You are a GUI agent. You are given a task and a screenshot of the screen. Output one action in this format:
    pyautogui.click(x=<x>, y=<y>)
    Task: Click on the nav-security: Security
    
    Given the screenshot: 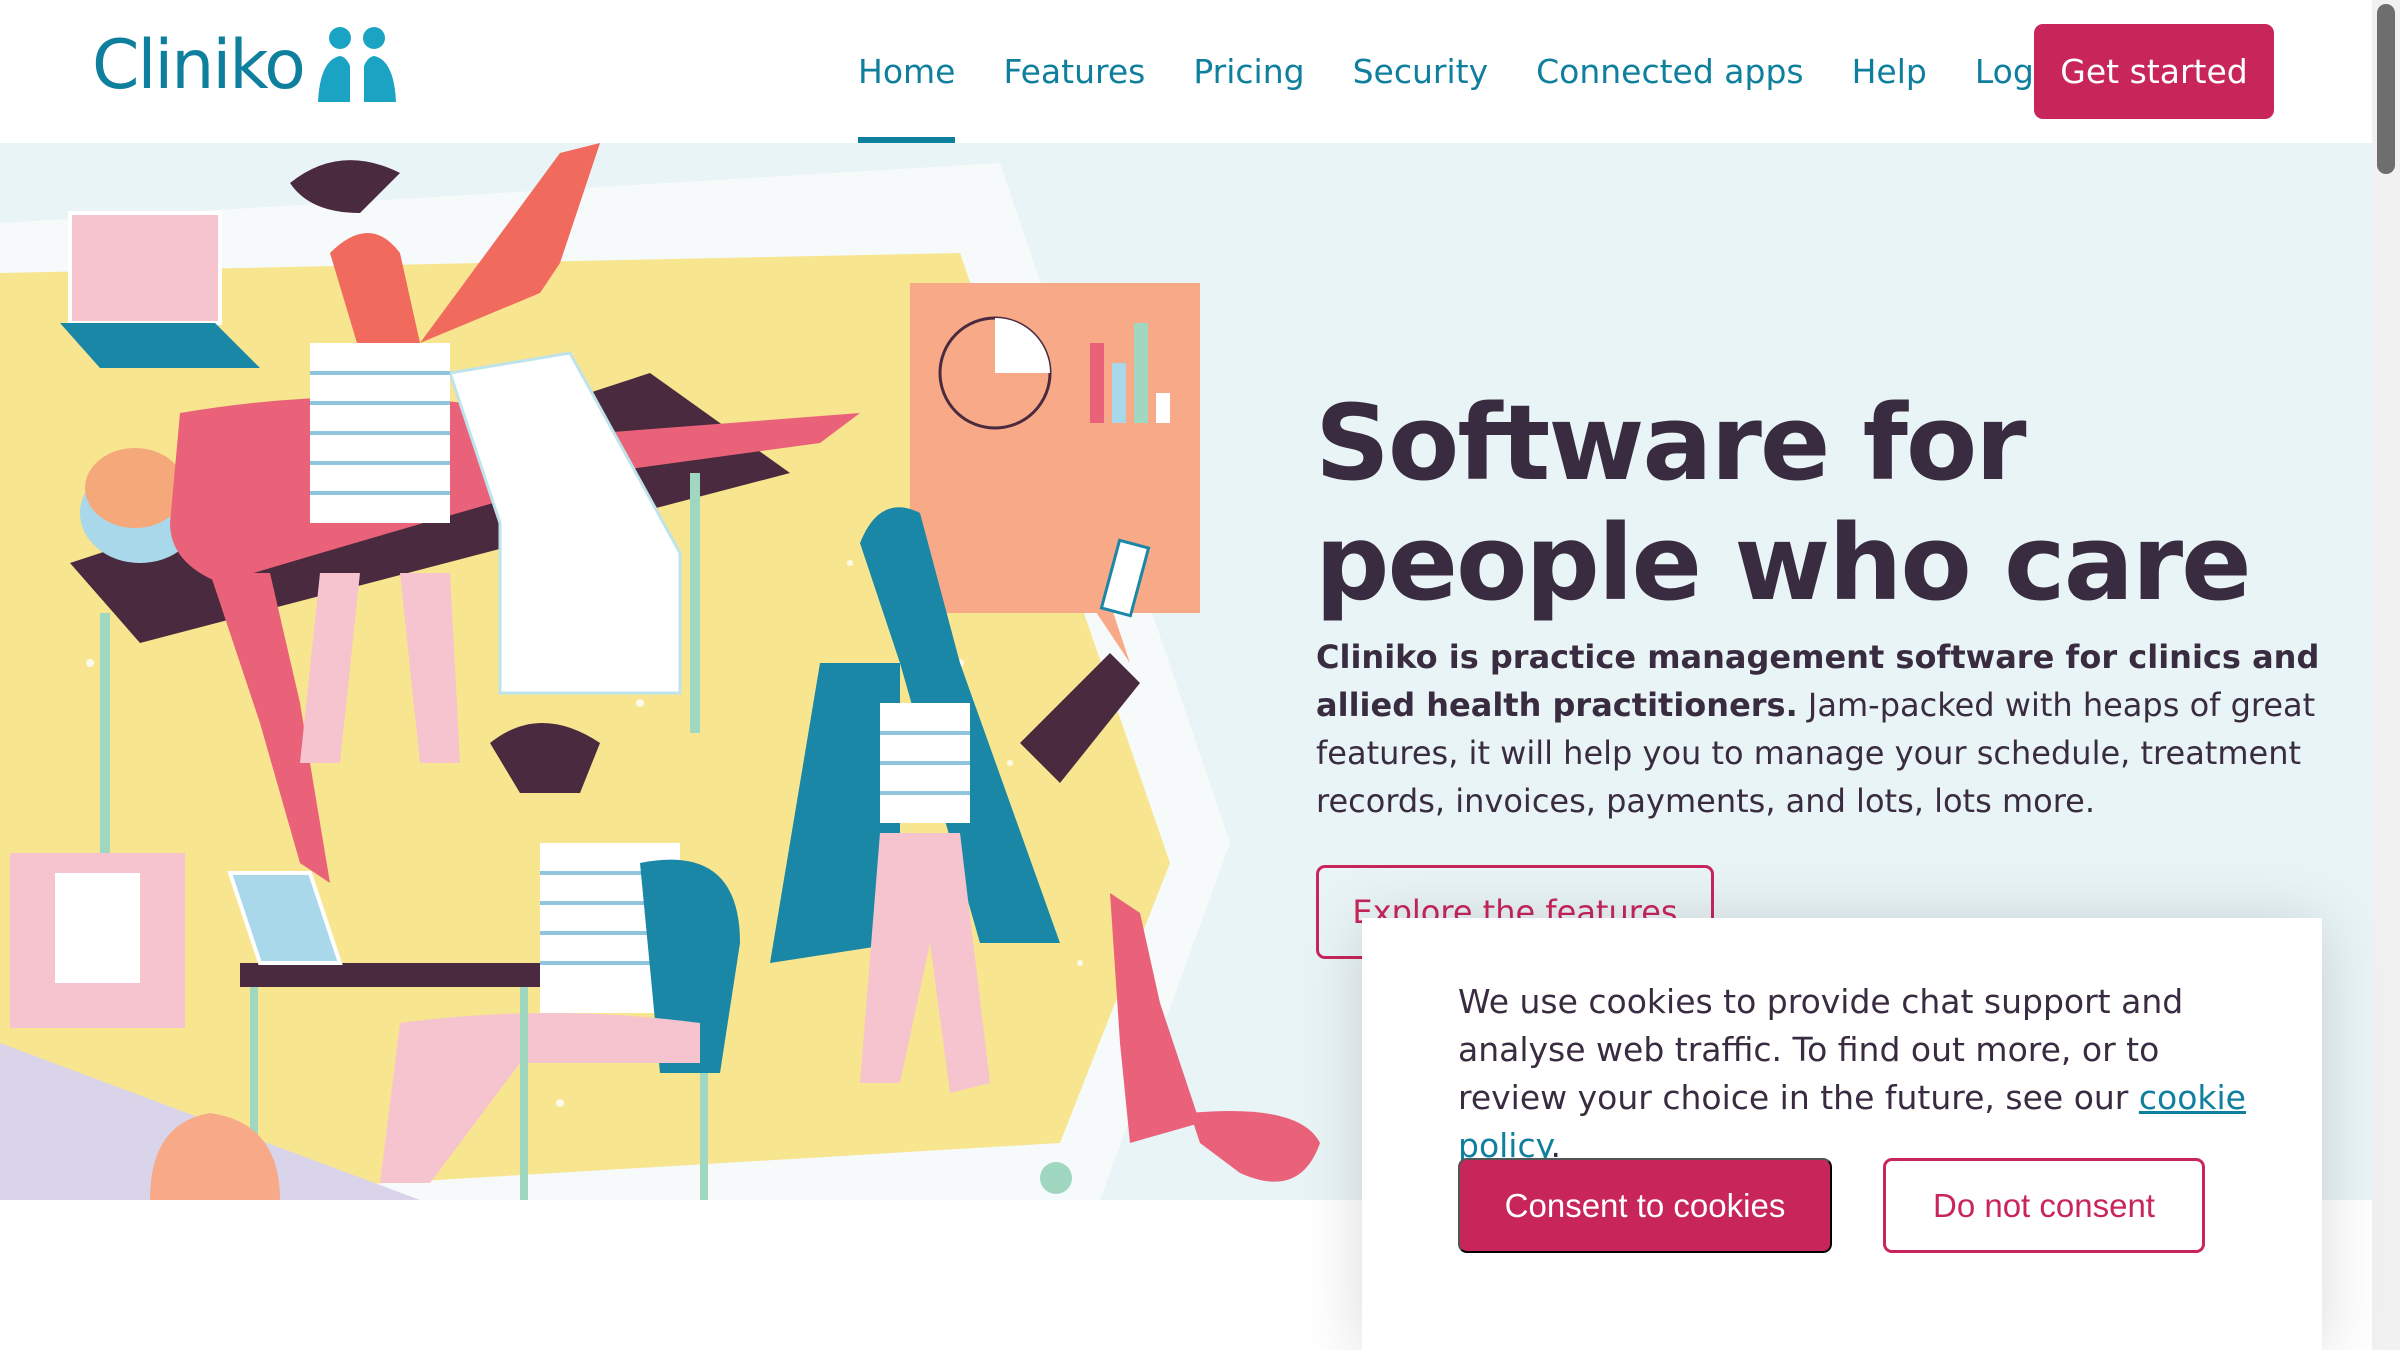 What is the action you would take?
    pyautogui.click(x=1421, y=71)
    